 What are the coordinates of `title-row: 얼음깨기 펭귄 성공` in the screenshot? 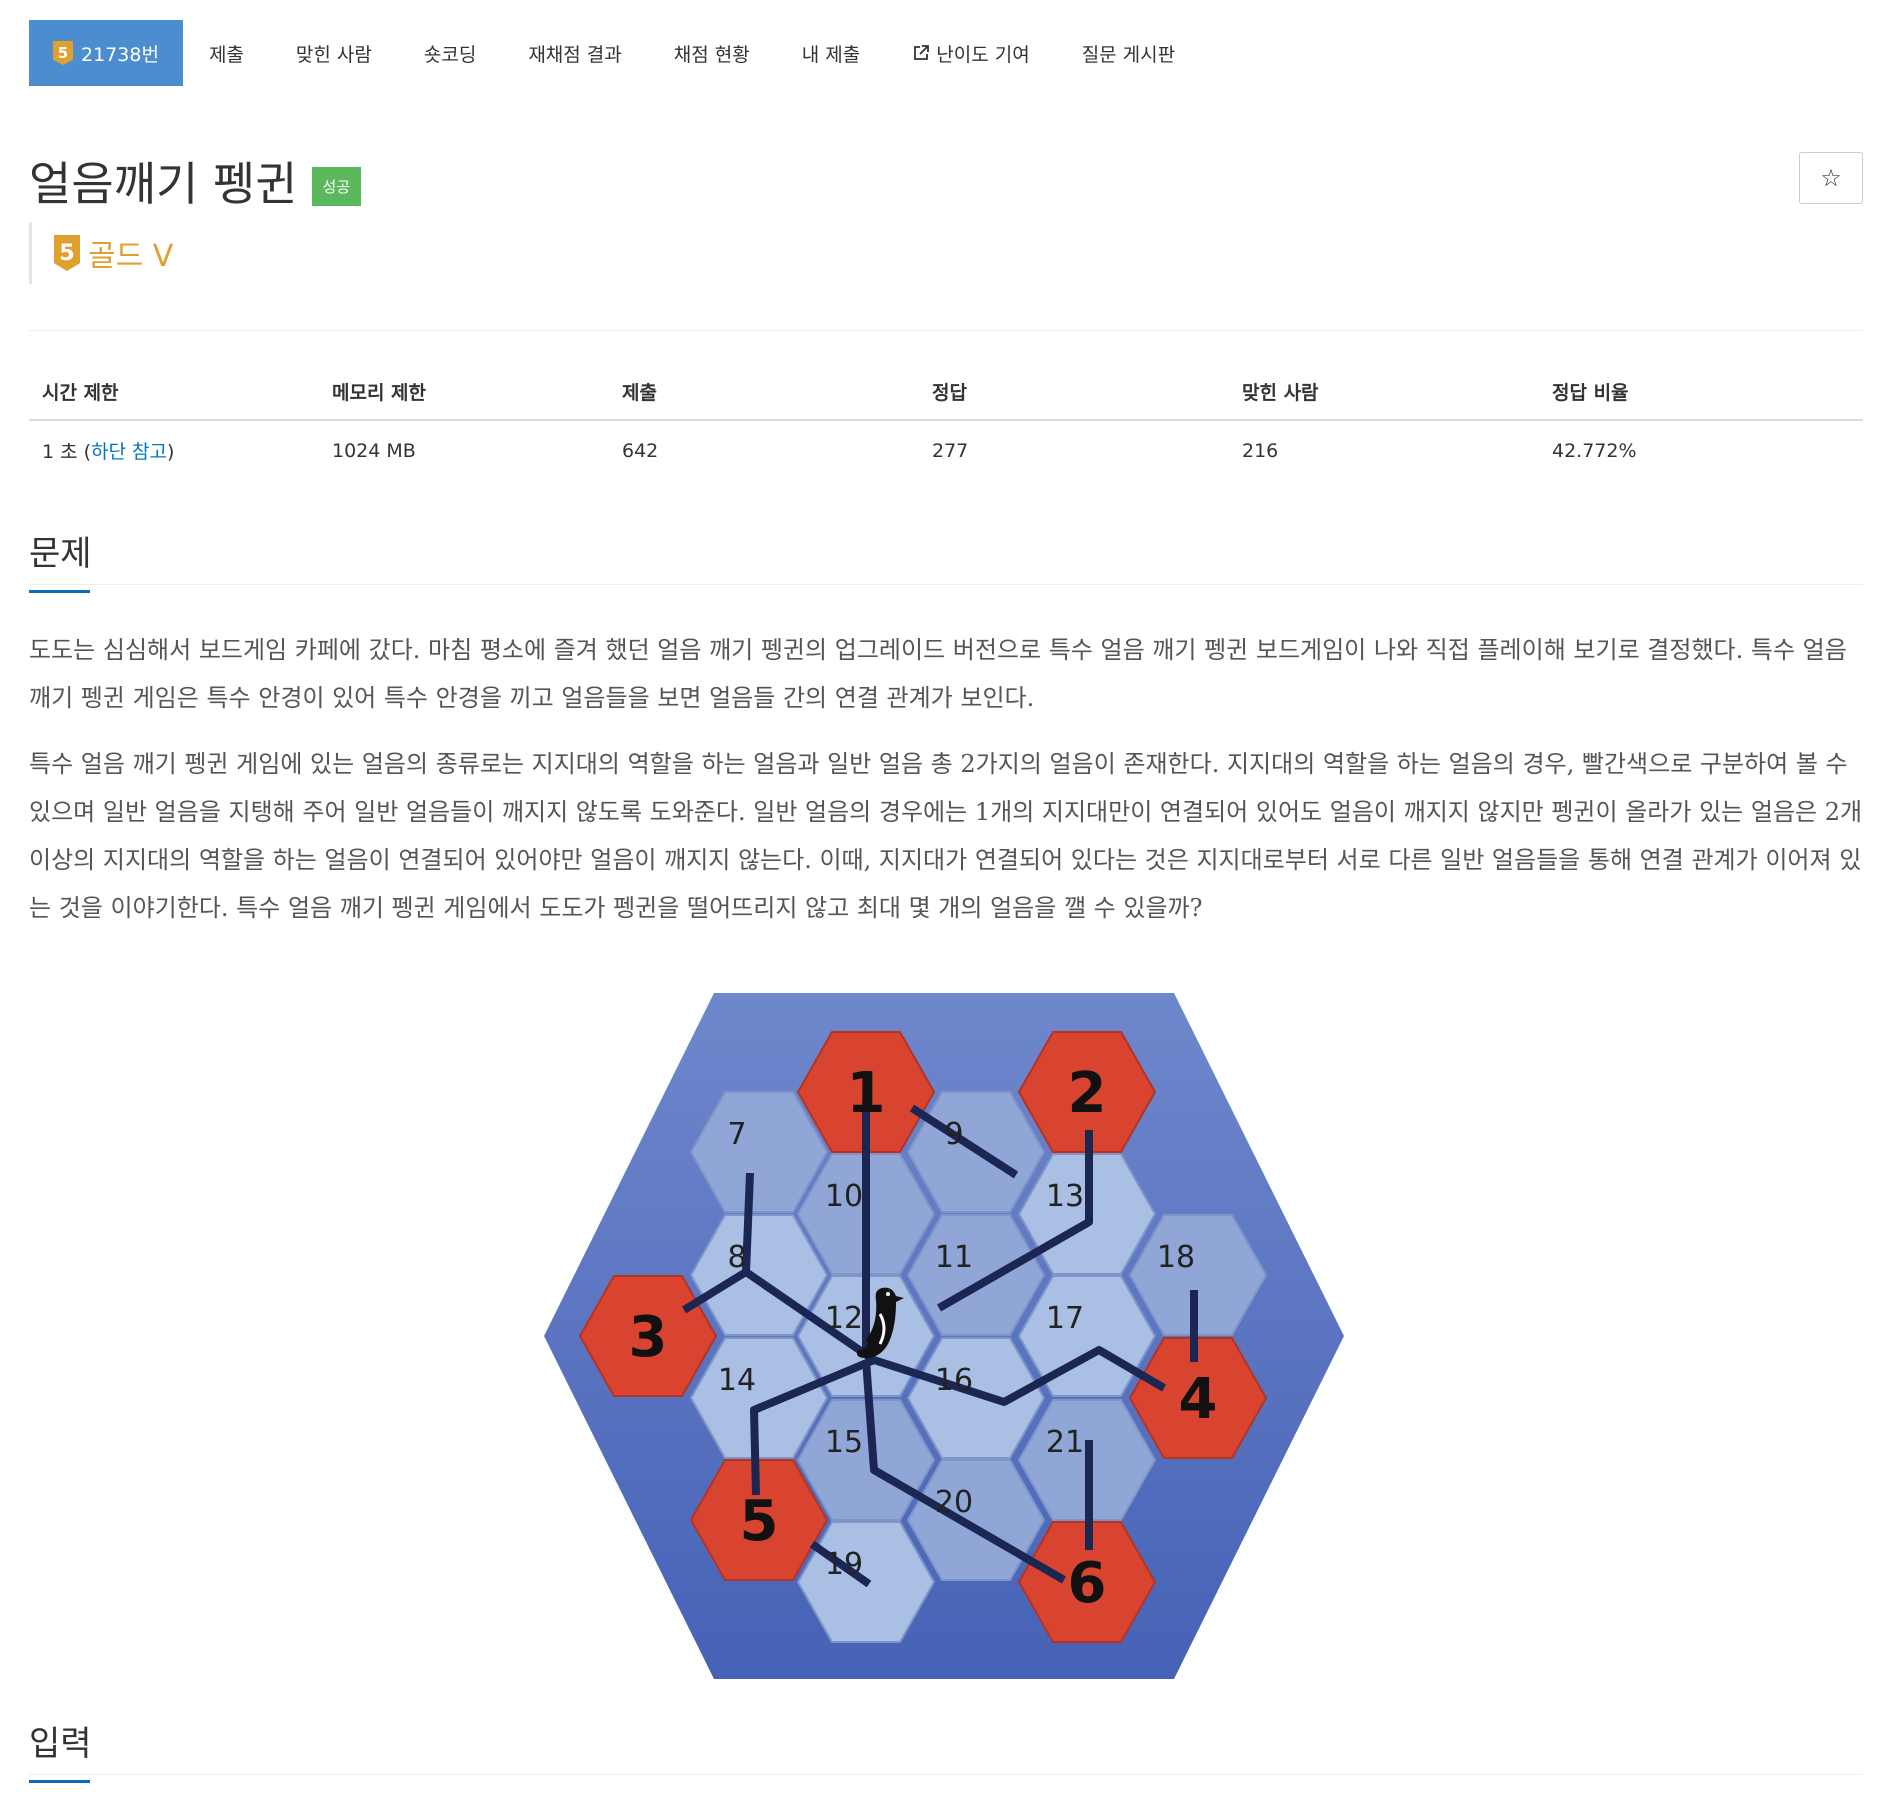 It's located at (195, 181).